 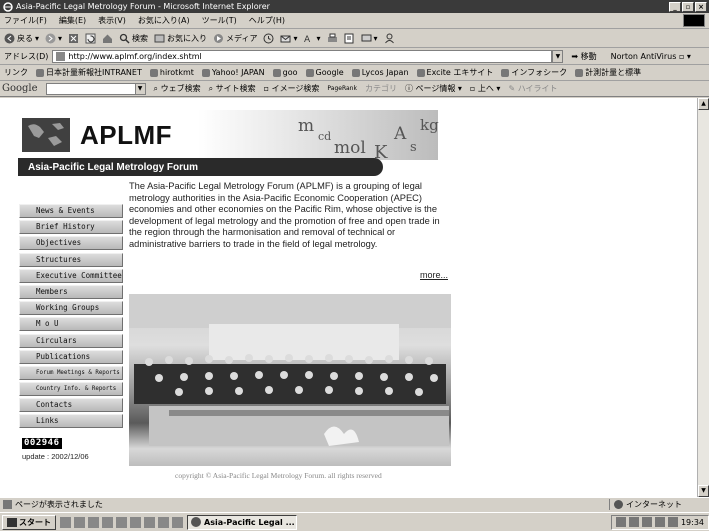 I want to click on address-input: http://www.aplmf.org/index.shtml, so click(x=302, y=56).